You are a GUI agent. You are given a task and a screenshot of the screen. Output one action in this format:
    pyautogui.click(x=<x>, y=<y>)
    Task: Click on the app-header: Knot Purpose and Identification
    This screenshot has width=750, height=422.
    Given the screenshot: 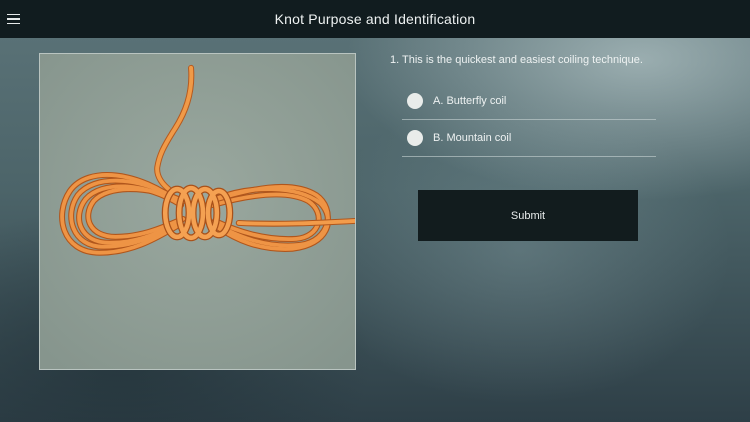 What is the action you would take?
    pyautogui.click(x=375, y=19)
    